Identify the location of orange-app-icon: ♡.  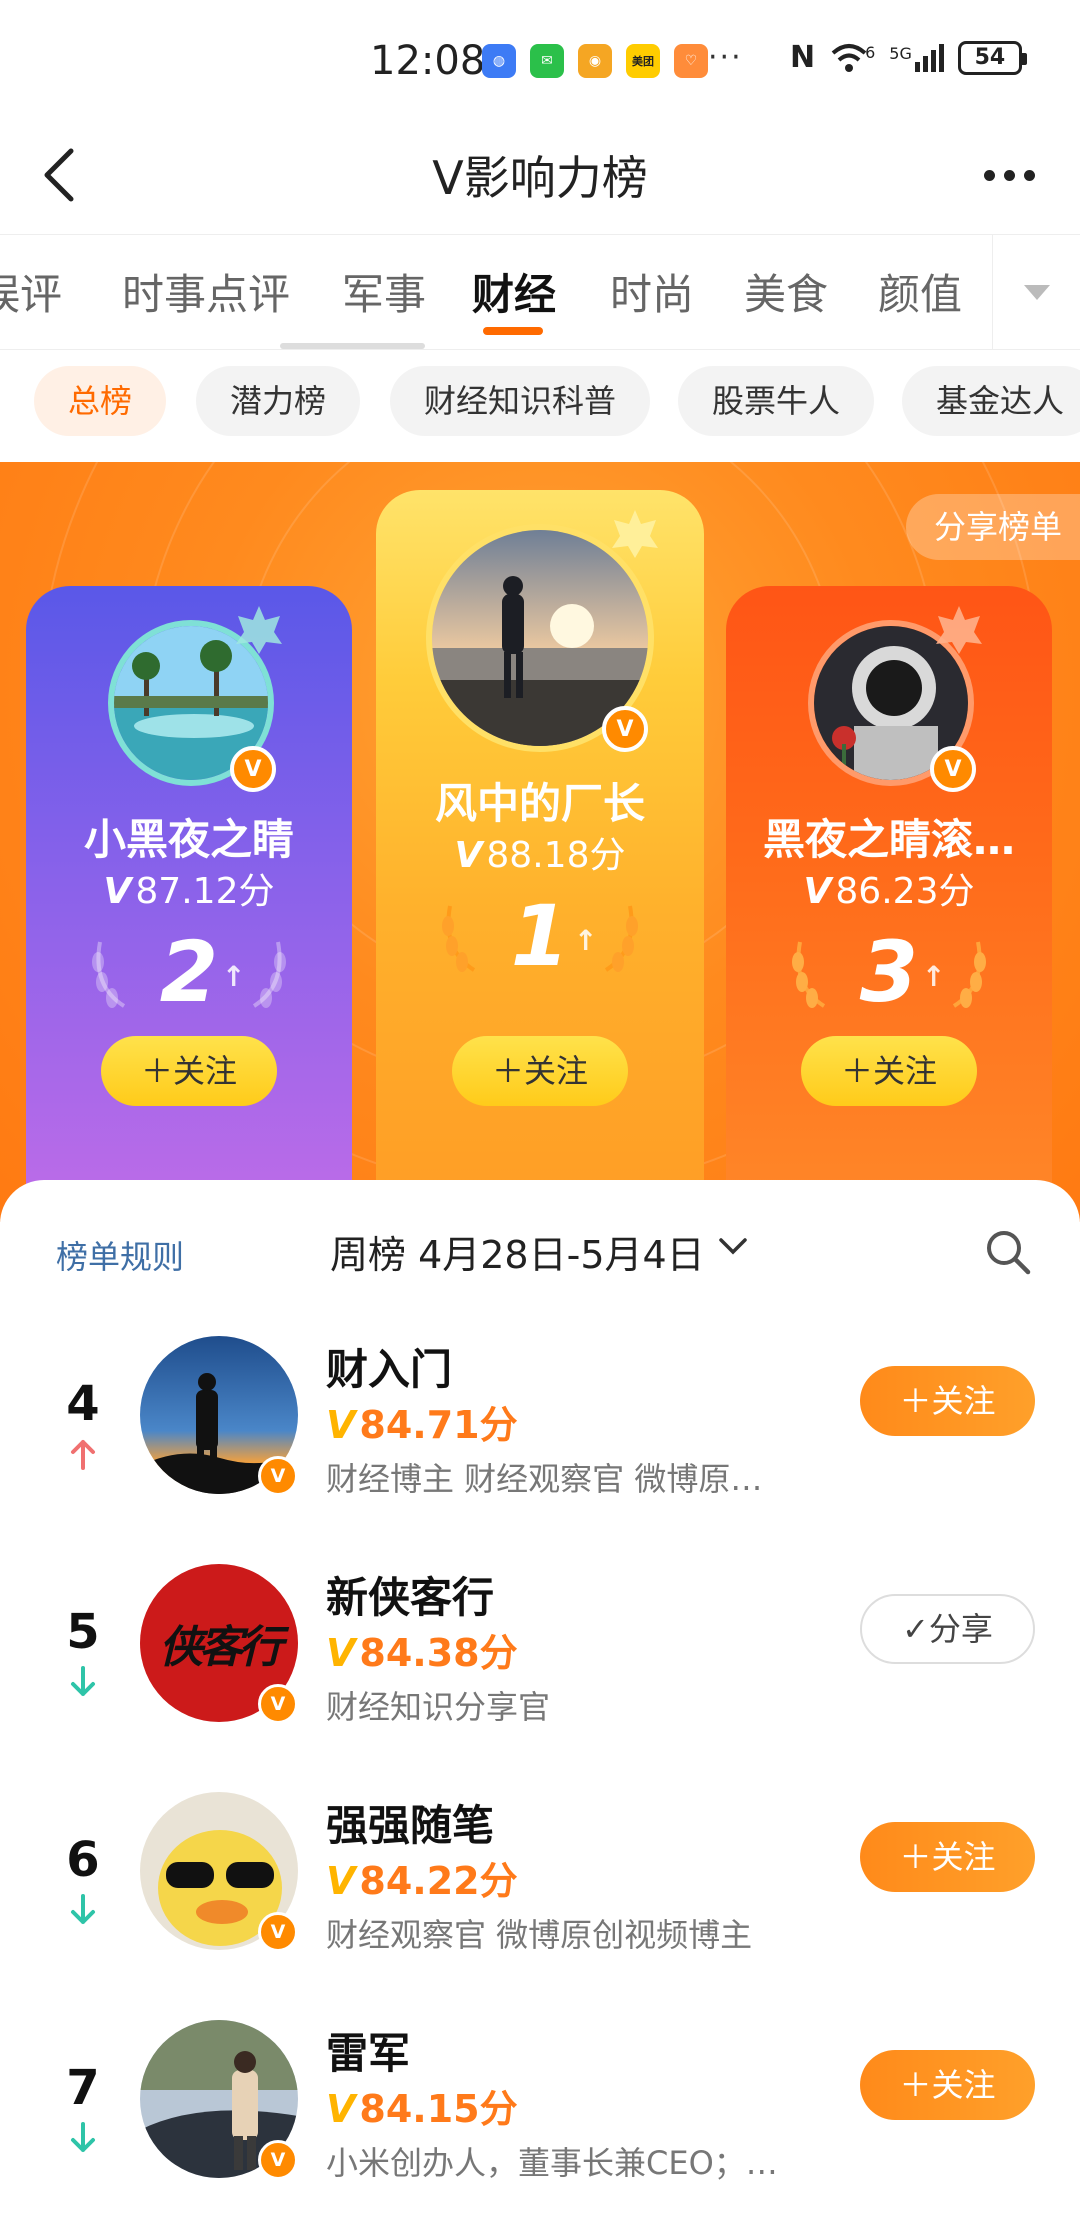
(691, 61).